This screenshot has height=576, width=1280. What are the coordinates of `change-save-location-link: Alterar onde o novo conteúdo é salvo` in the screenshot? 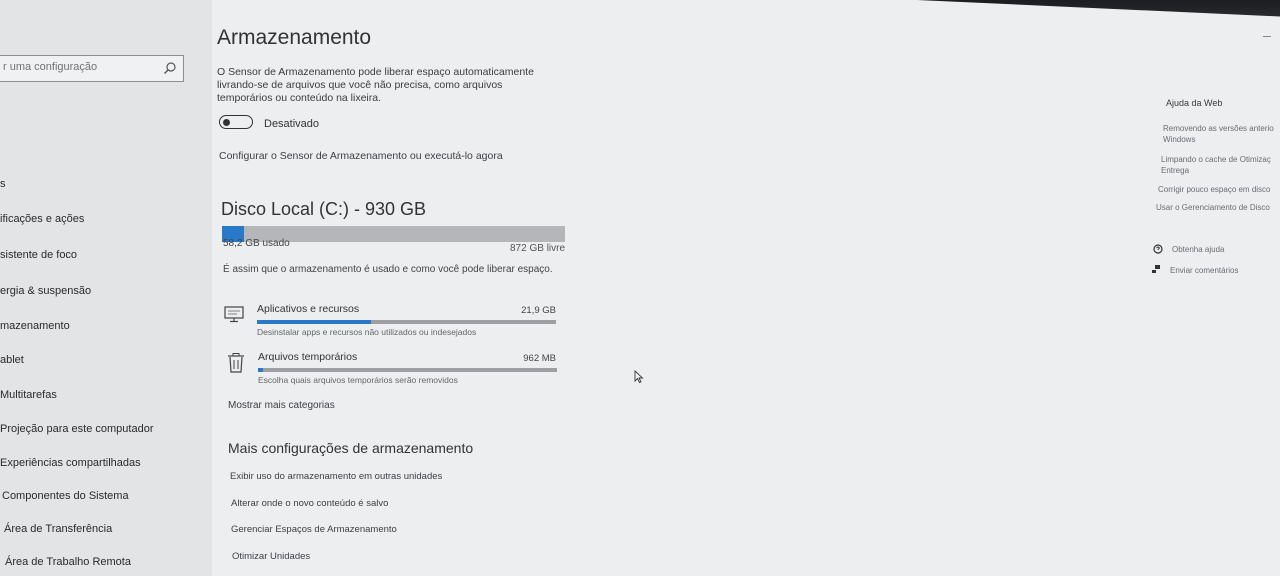 It's located at (309, 503).